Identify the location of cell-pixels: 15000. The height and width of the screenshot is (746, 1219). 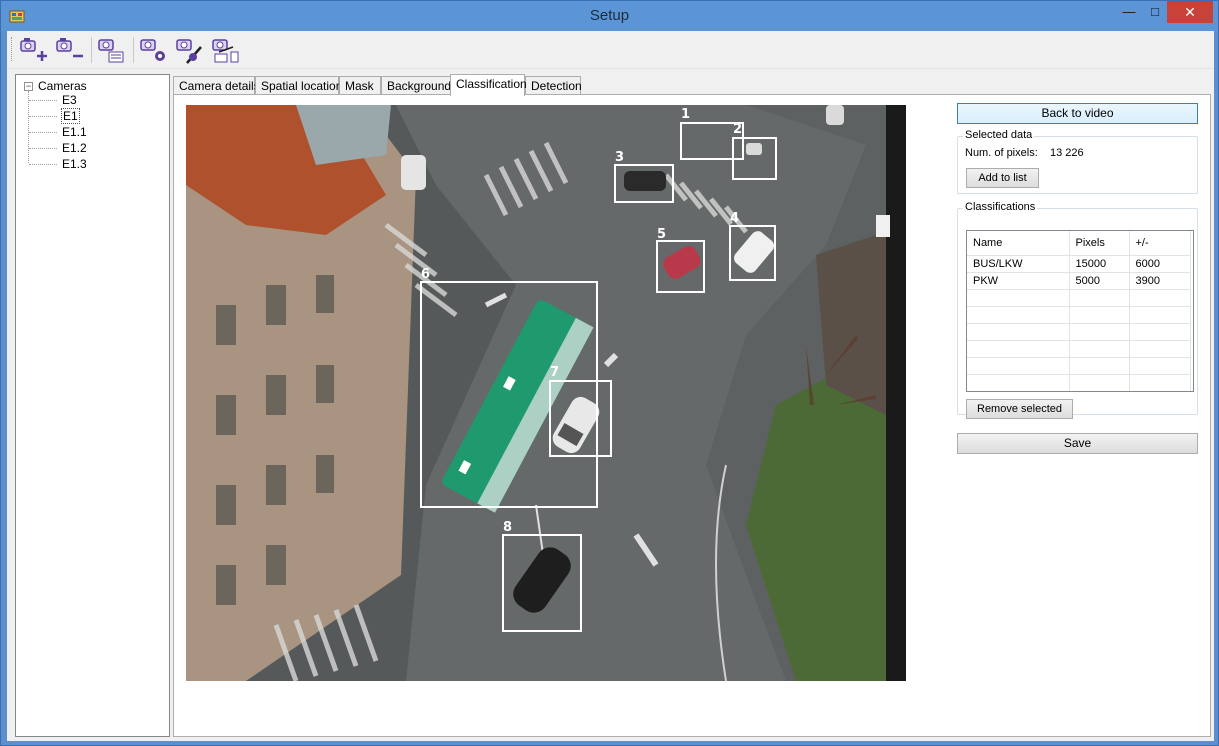
(1099, 264).